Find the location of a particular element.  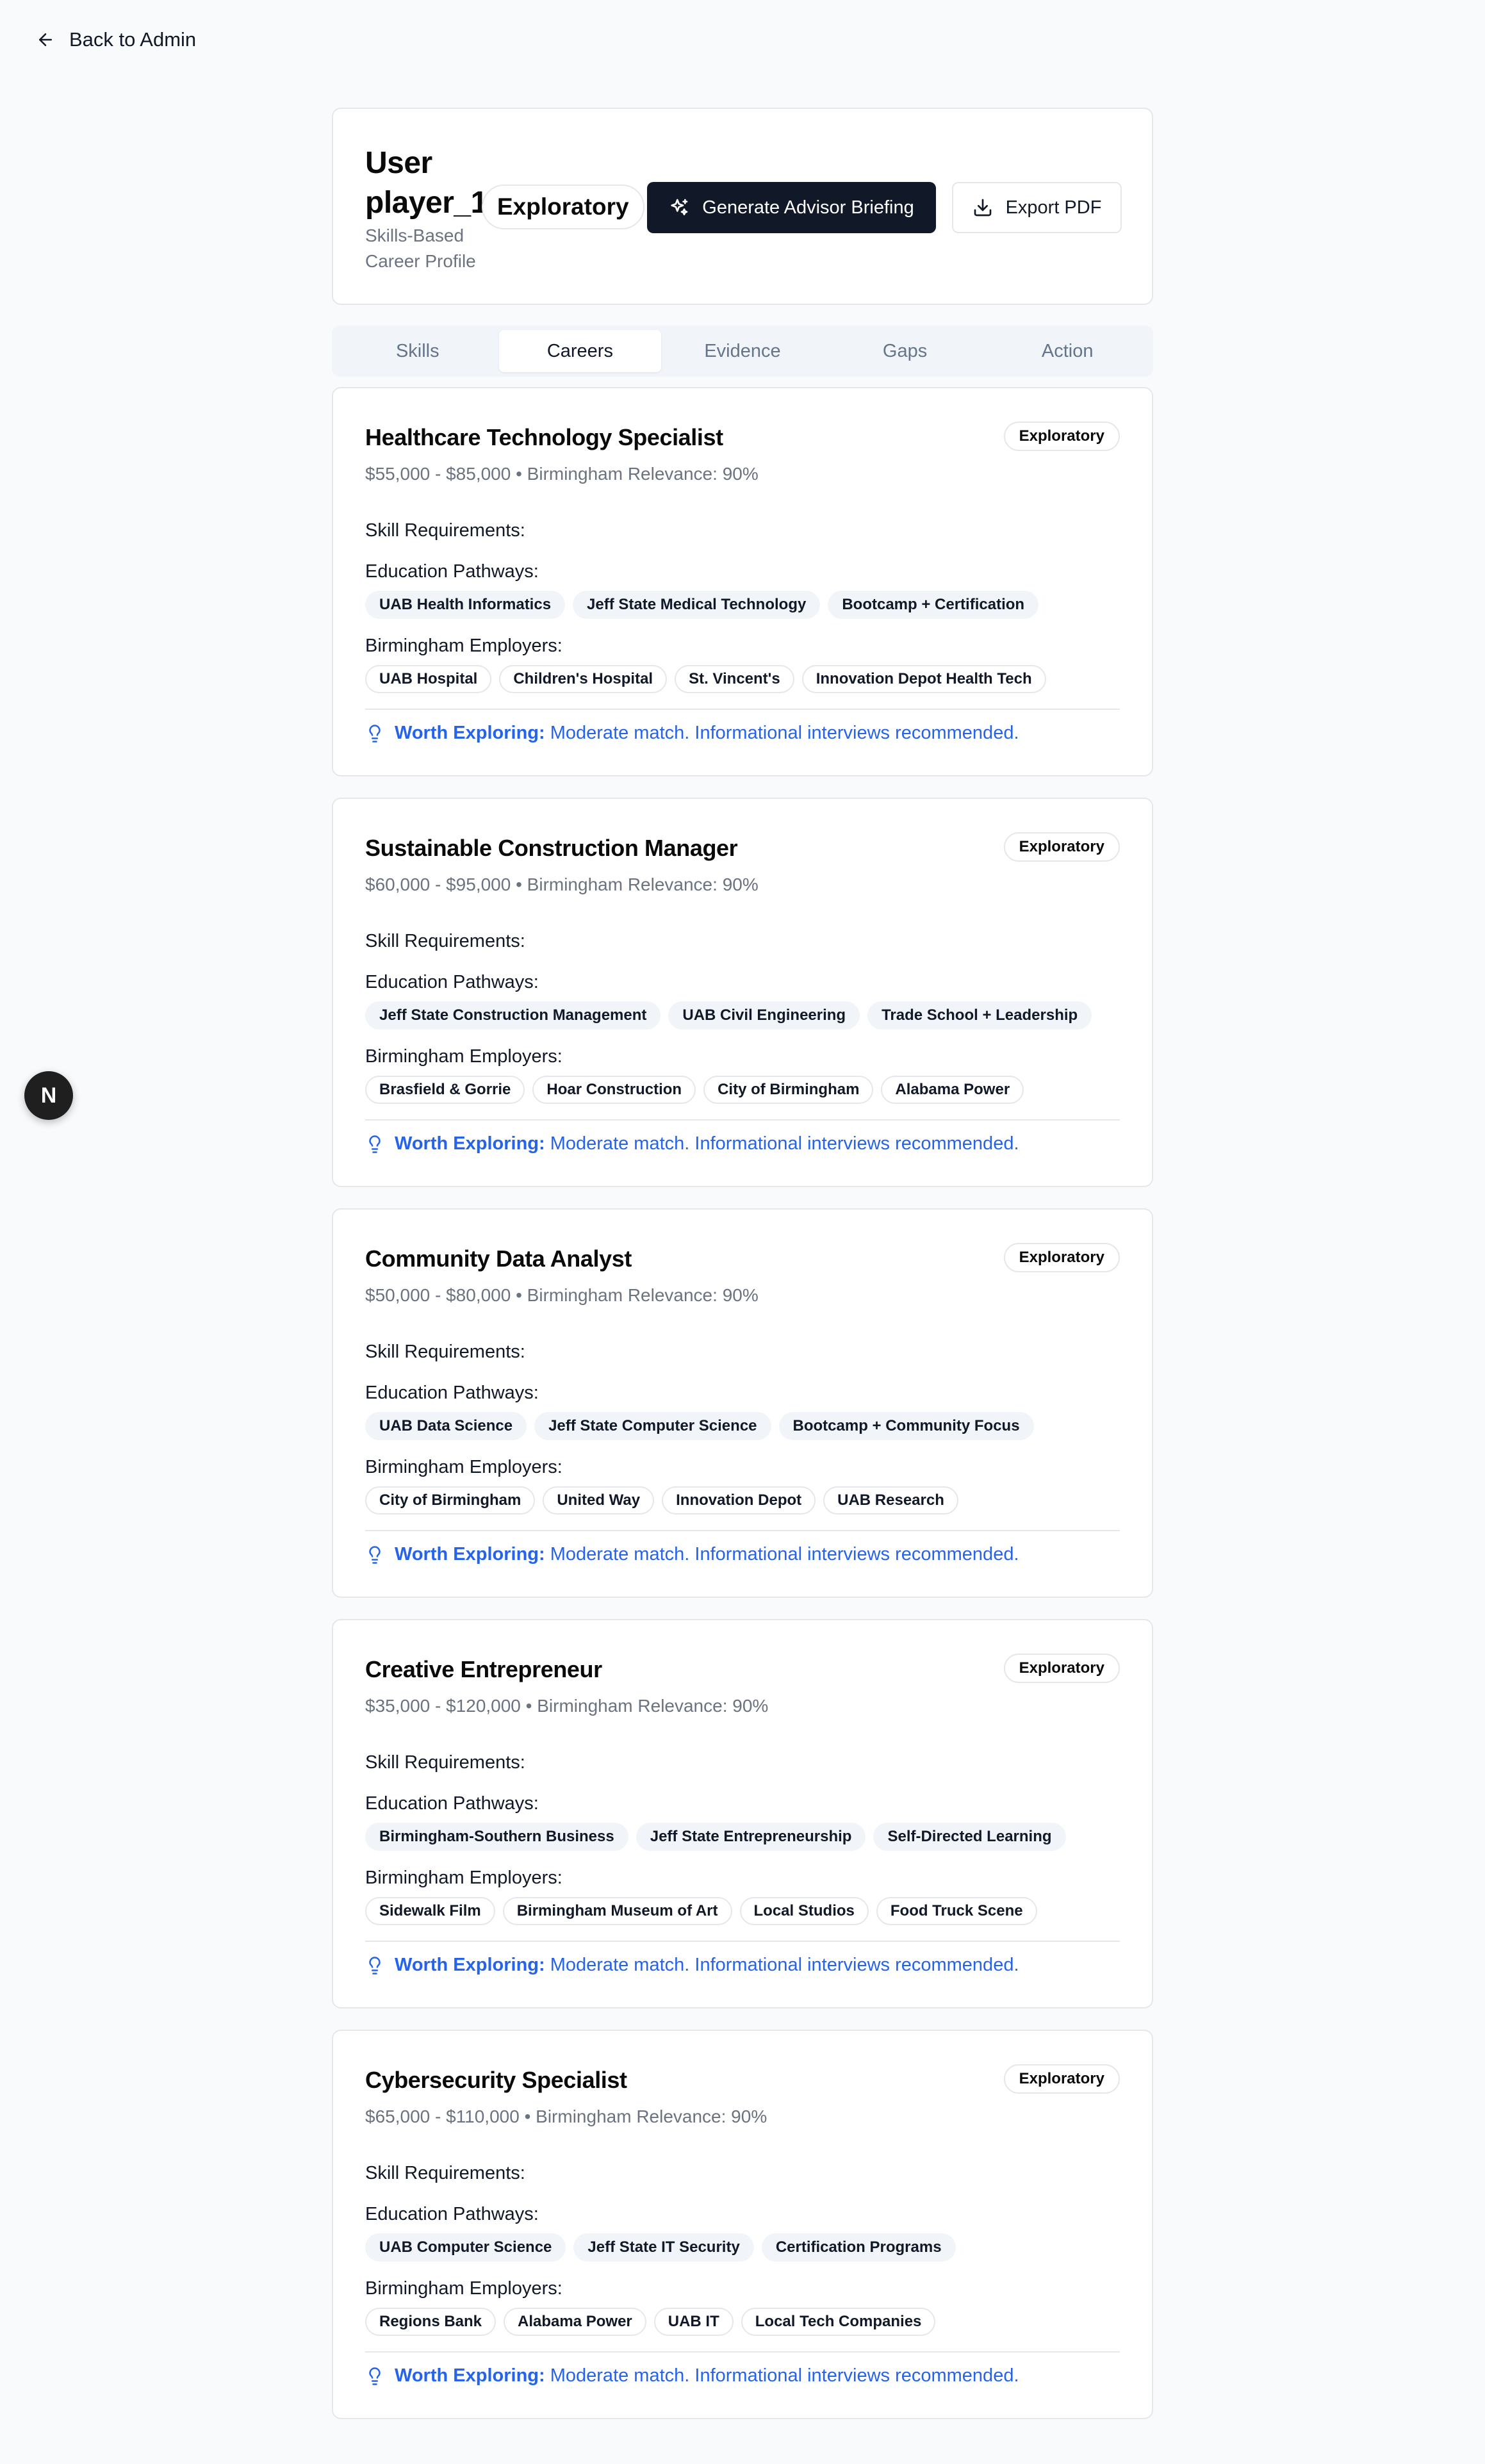

employer-chip: Food Truck Scene is located at coordinates (956, 1911).